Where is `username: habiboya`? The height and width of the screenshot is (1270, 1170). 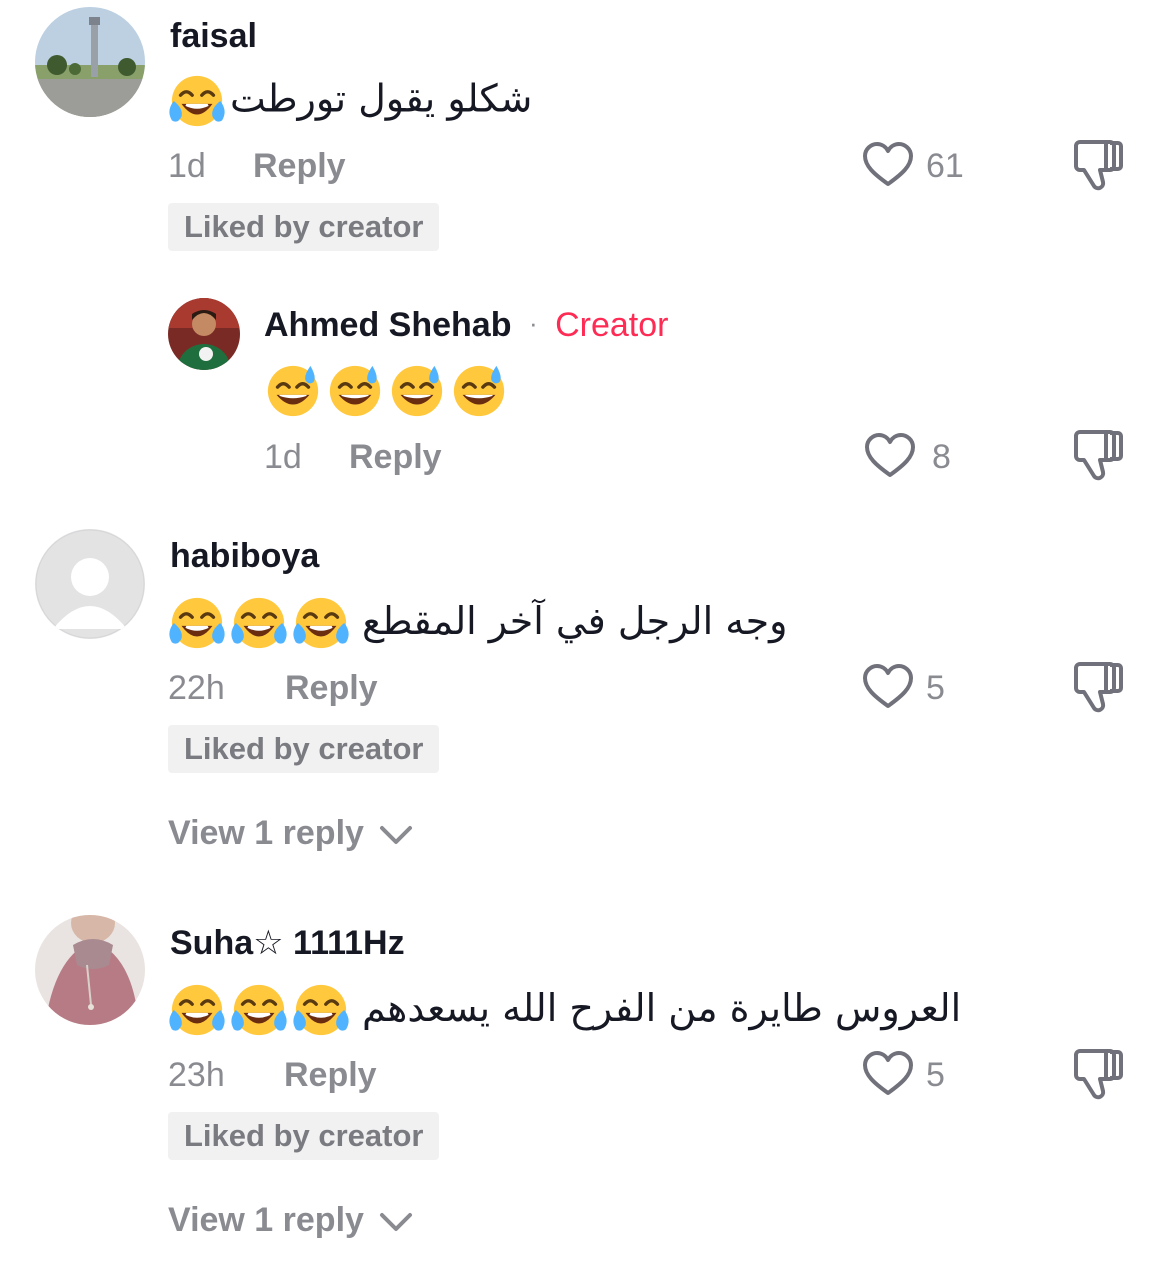 username: habiboya is located at coordinates (244, 556).